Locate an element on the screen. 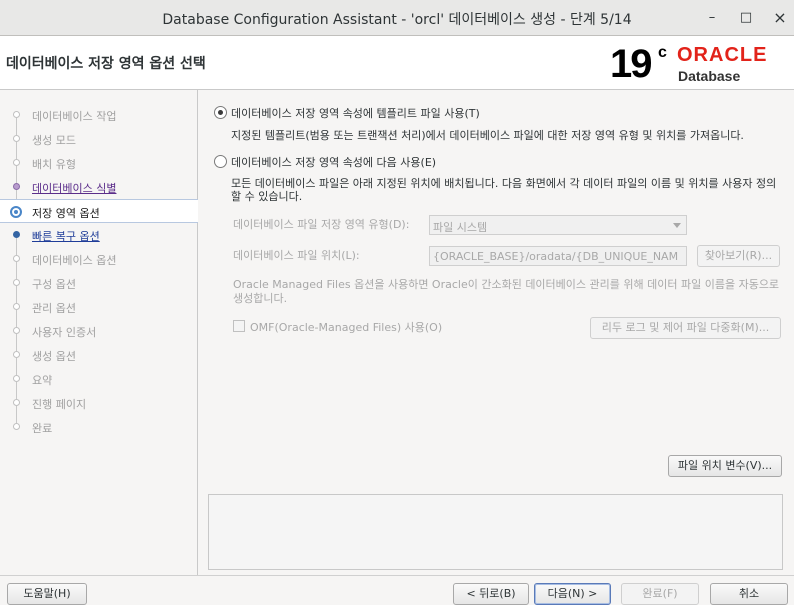 This screenshot has width=794, height=605. sidebar-step: 구성 옵션 is located at coordinates (99, 287).